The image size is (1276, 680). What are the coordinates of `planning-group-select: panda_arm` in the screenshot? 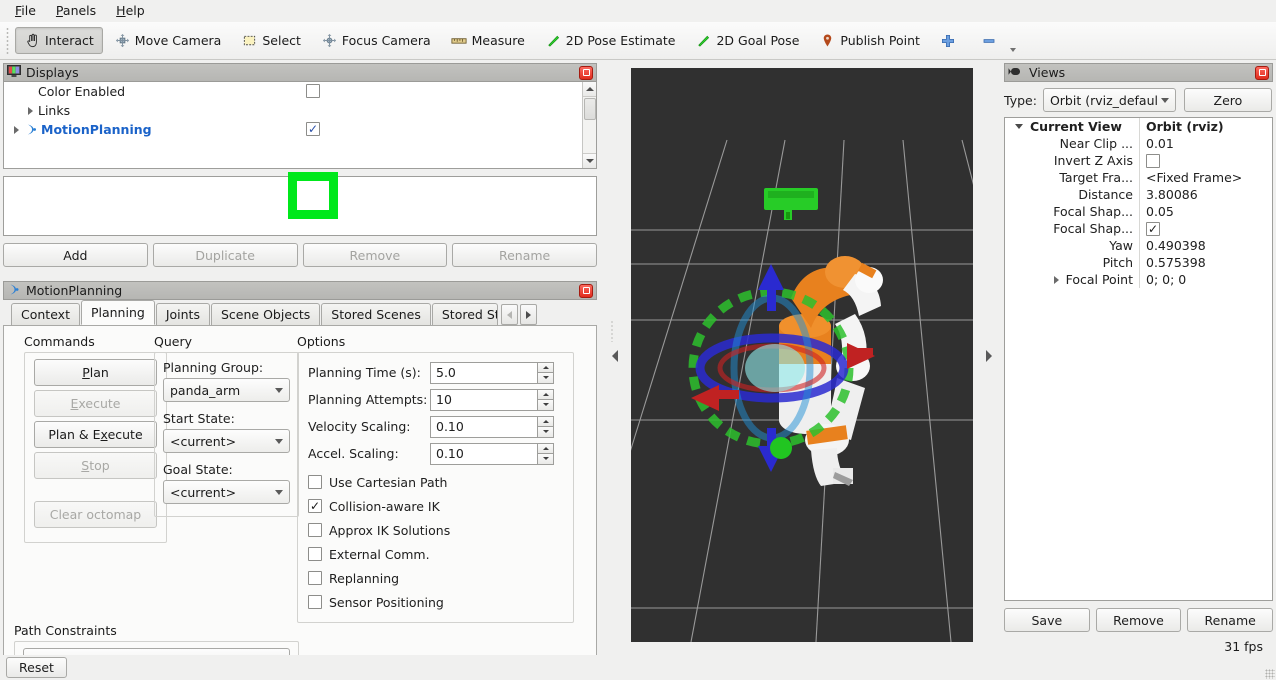 It's located at (226, 390).